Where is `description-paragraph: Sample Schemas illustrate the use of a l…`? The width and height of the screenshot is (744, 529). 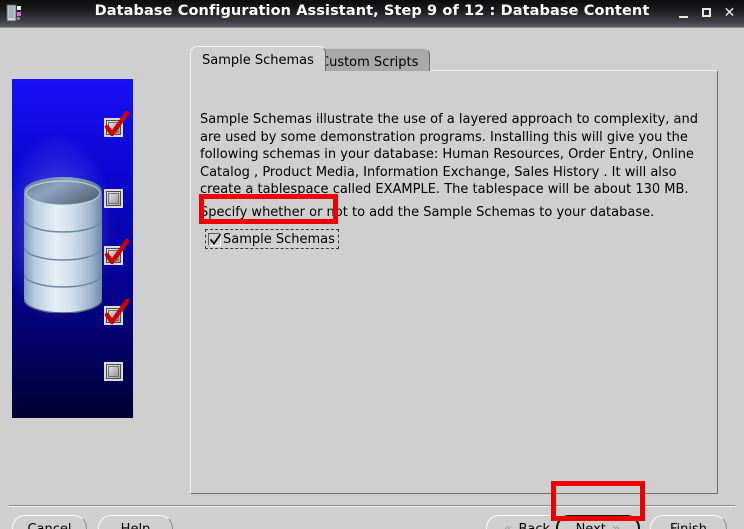 description-paragraph: Sample Schemas illustrate the use of a l… is located at coordinates (449, 154).